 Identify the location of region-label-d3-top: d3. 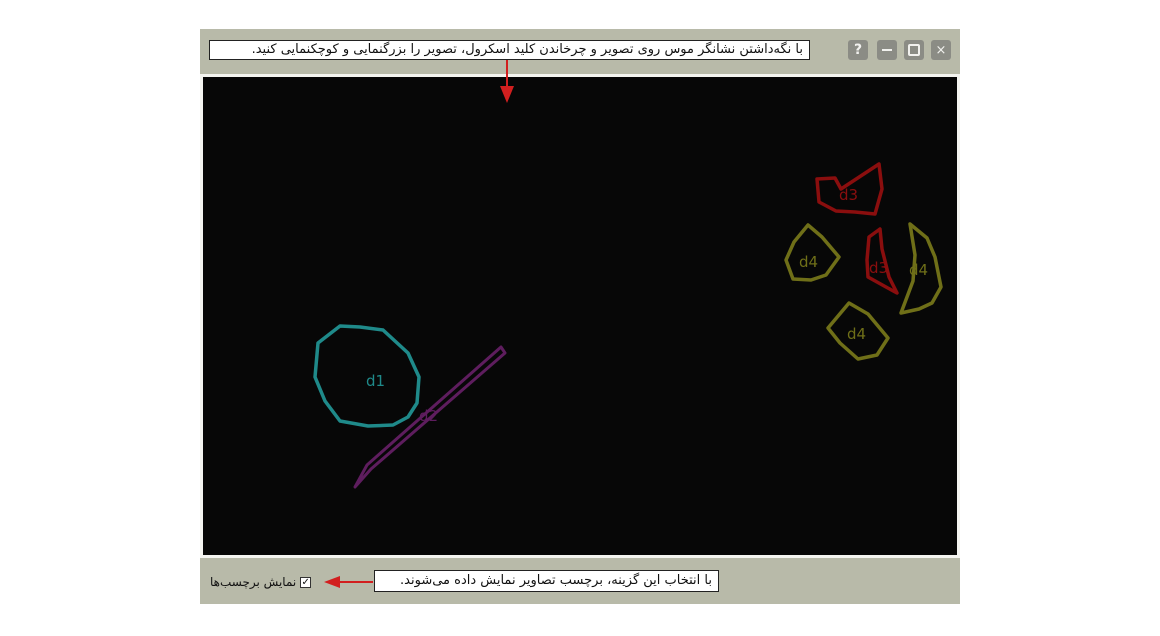
(848, 195).